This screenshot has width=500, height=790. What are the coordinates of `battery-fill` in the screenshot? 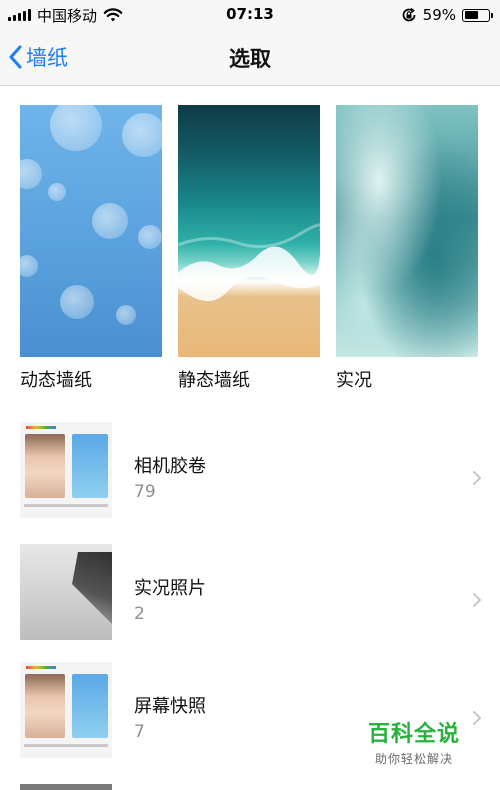 It's located at (471, 15).